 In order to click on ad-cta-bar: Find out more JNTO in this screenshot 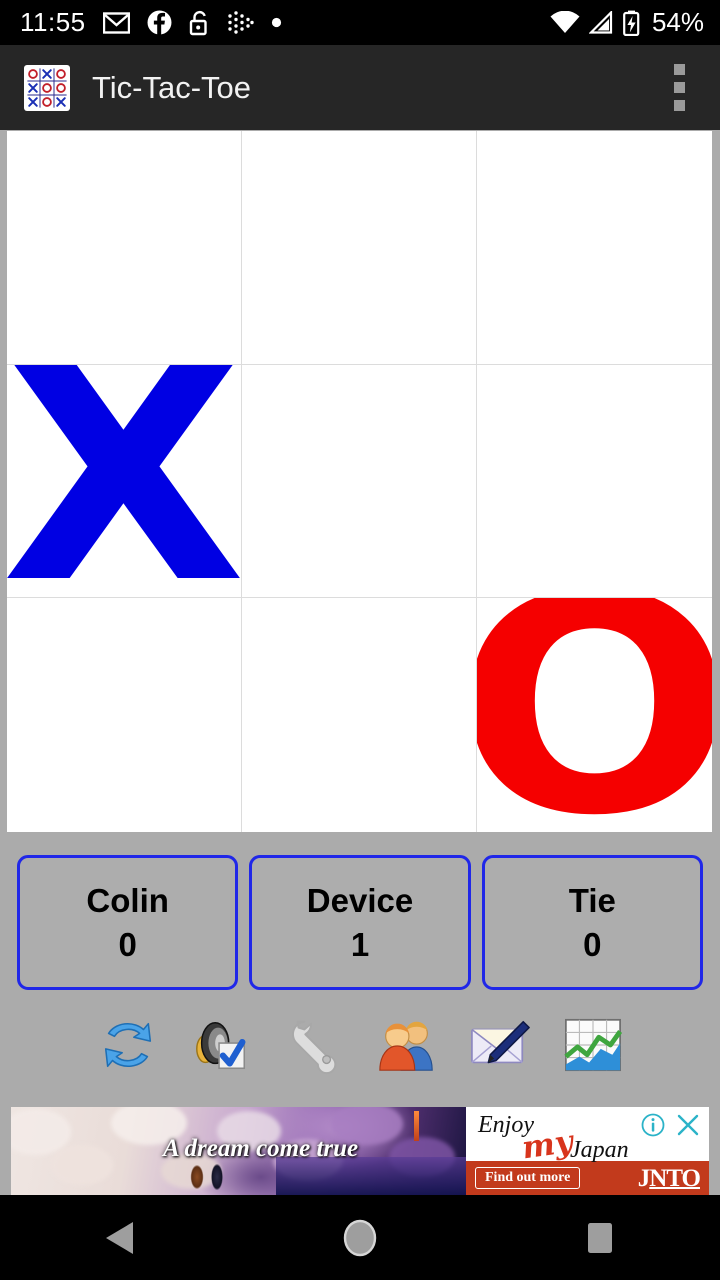, I will do `click(587, 1178)`.